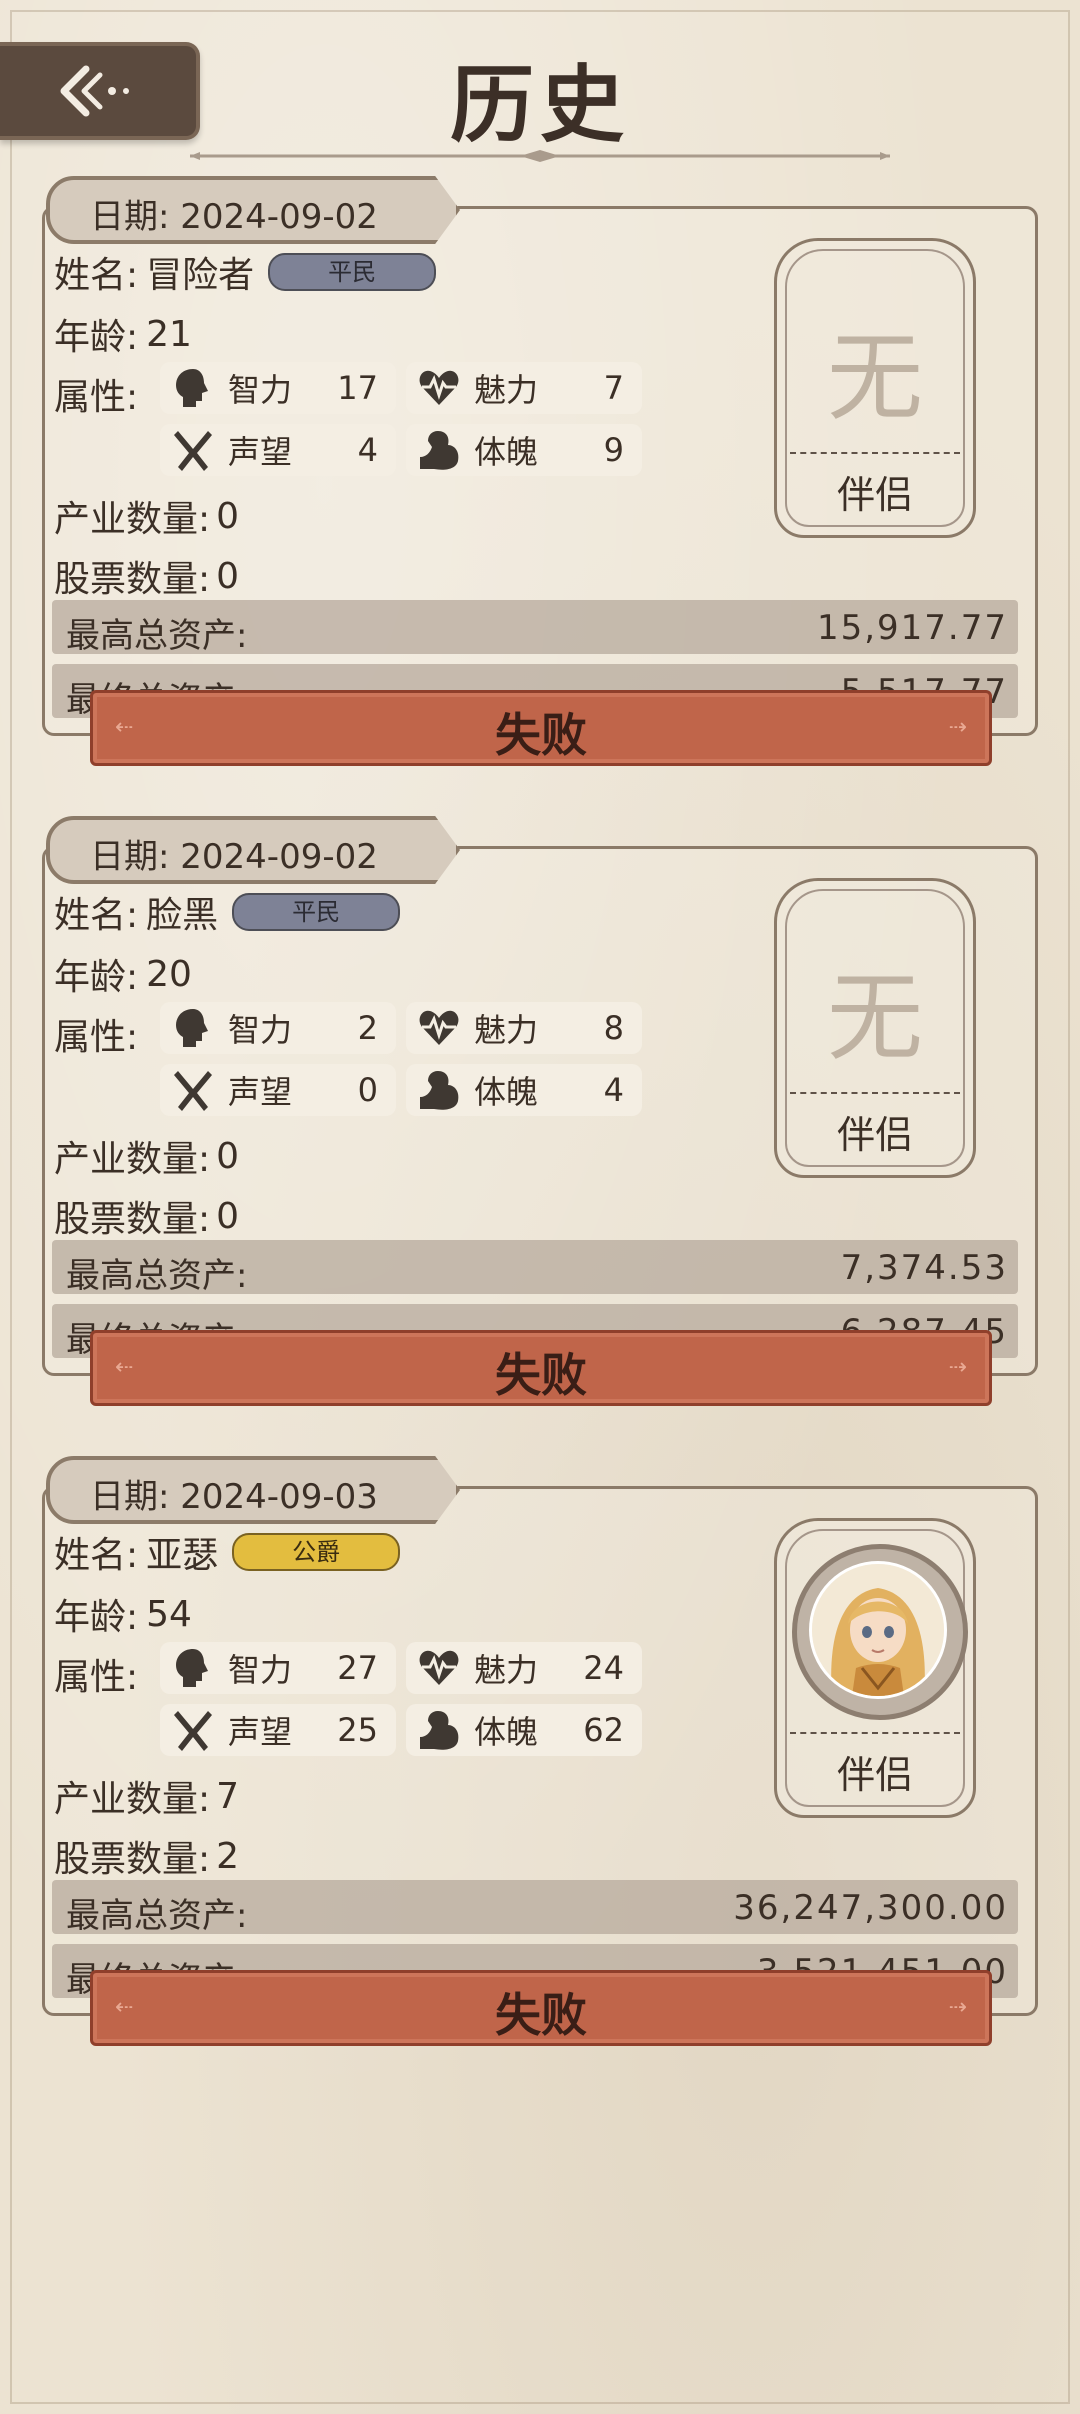  What do you see at coordinates (541, 1375) in the screenshot?
I see `result-text: 失败` at bounding box center [541, 1375].